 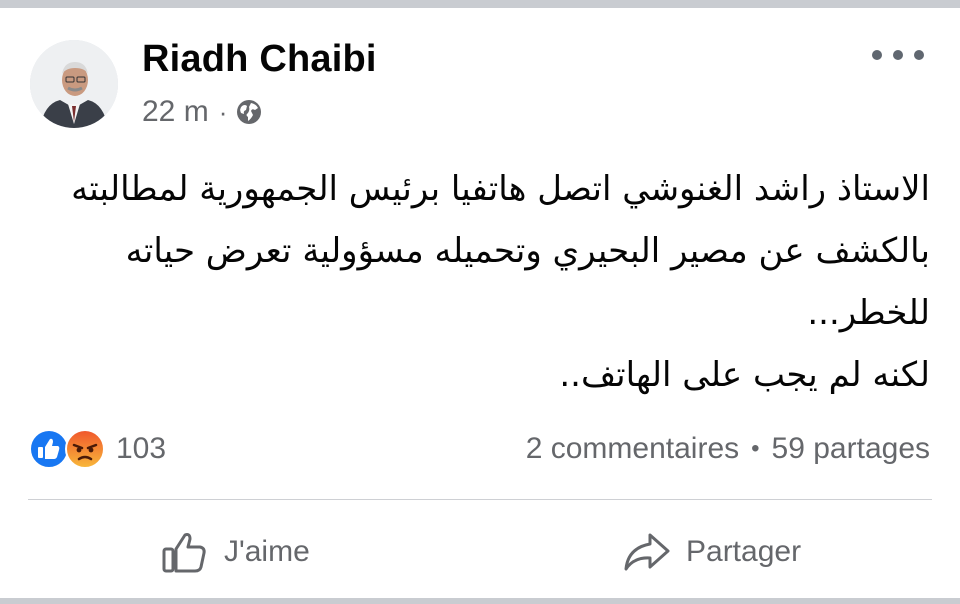 I want to click on shares-count: 59 partages, so click(x=851, y=449).